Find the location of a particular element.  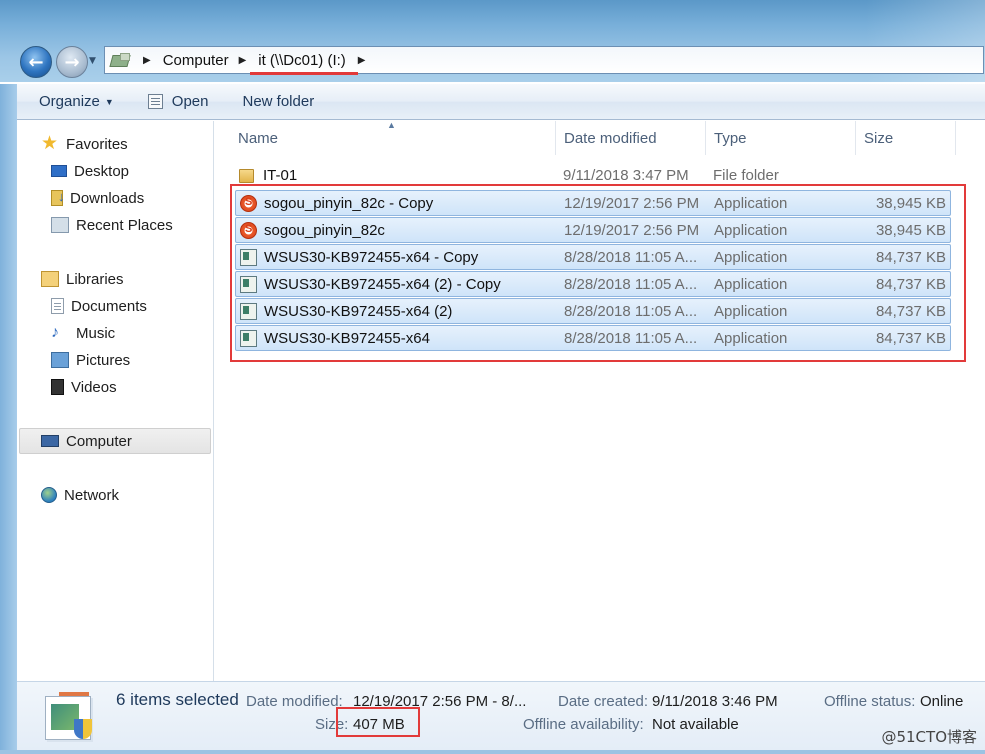

organize-label: Organize is located at coordinates (69, 101).